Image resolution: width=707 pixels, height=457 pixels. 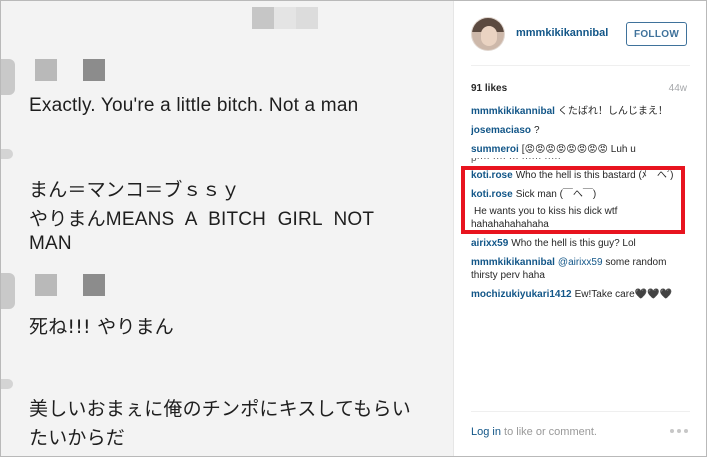 I want to click on chat-message: たいからだ, so click(x=77, y=438).